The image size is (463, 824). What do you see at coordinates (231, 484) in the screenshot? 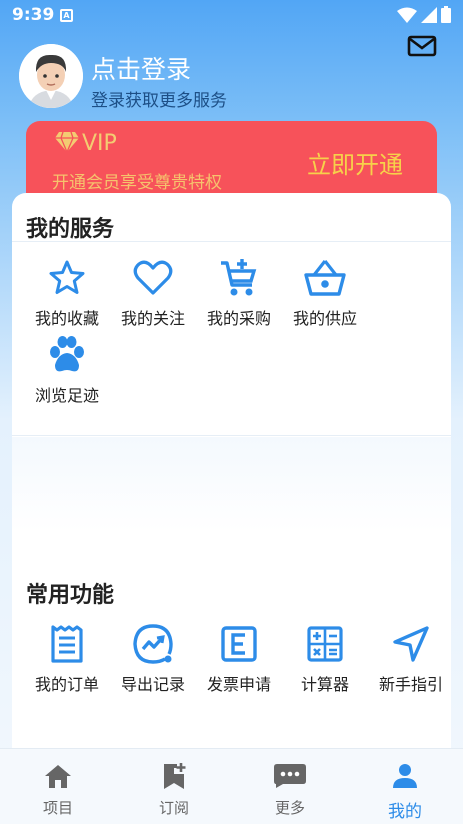
I see `blank-area` at bounding box center [231, 484].